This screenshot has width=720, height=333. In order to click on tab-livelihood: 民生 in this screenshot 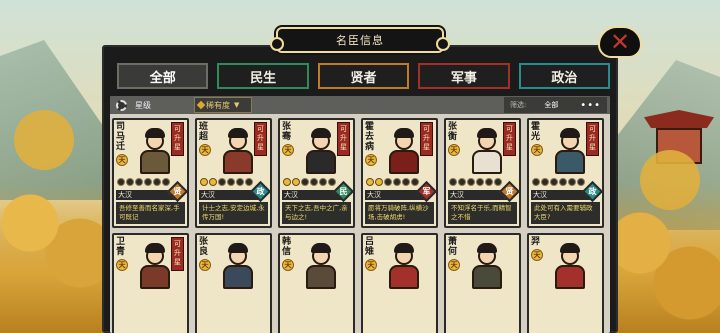, I will do `click(263, 76)`.